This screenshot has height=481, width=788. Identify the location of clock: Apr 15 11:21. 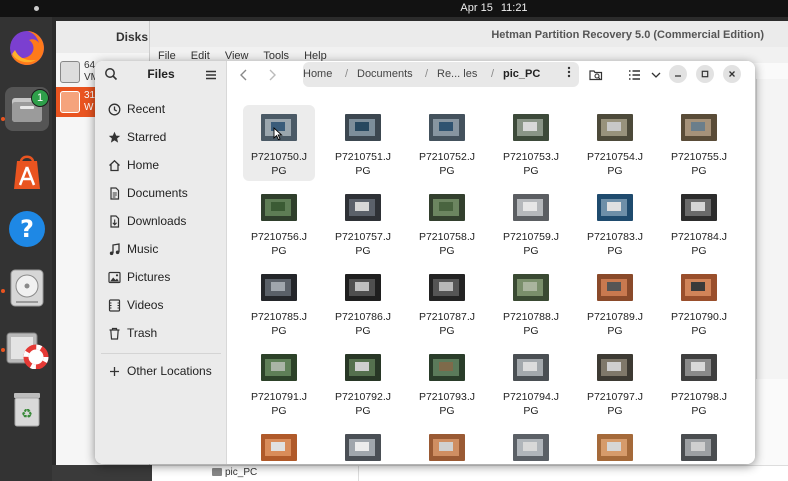
(394, 8).